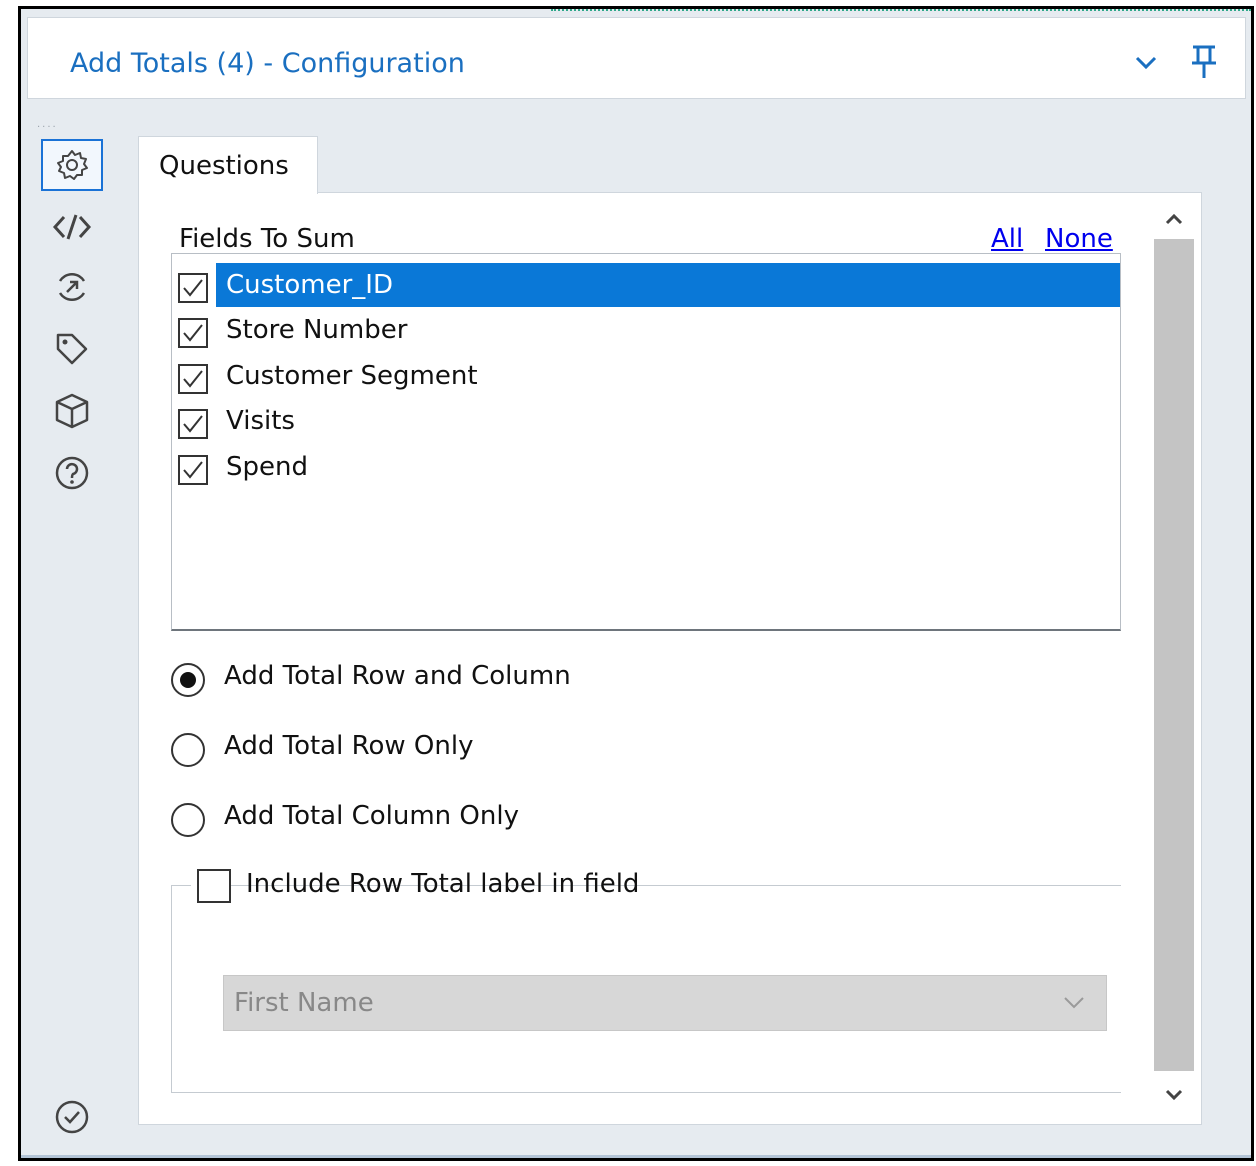  I want to click on window-header: Add Totals (4) - Configuration, so click(636, 58).